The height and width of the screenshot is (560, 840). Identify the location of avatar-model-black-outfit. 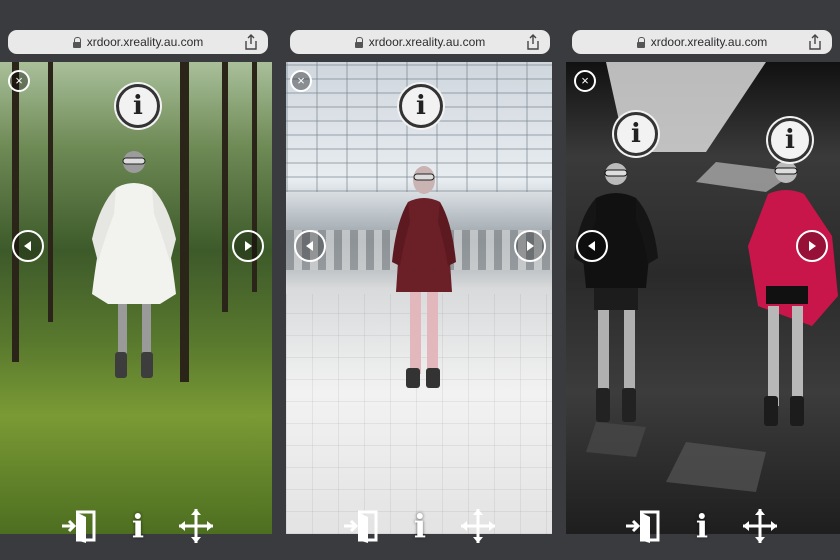
(616, 298).